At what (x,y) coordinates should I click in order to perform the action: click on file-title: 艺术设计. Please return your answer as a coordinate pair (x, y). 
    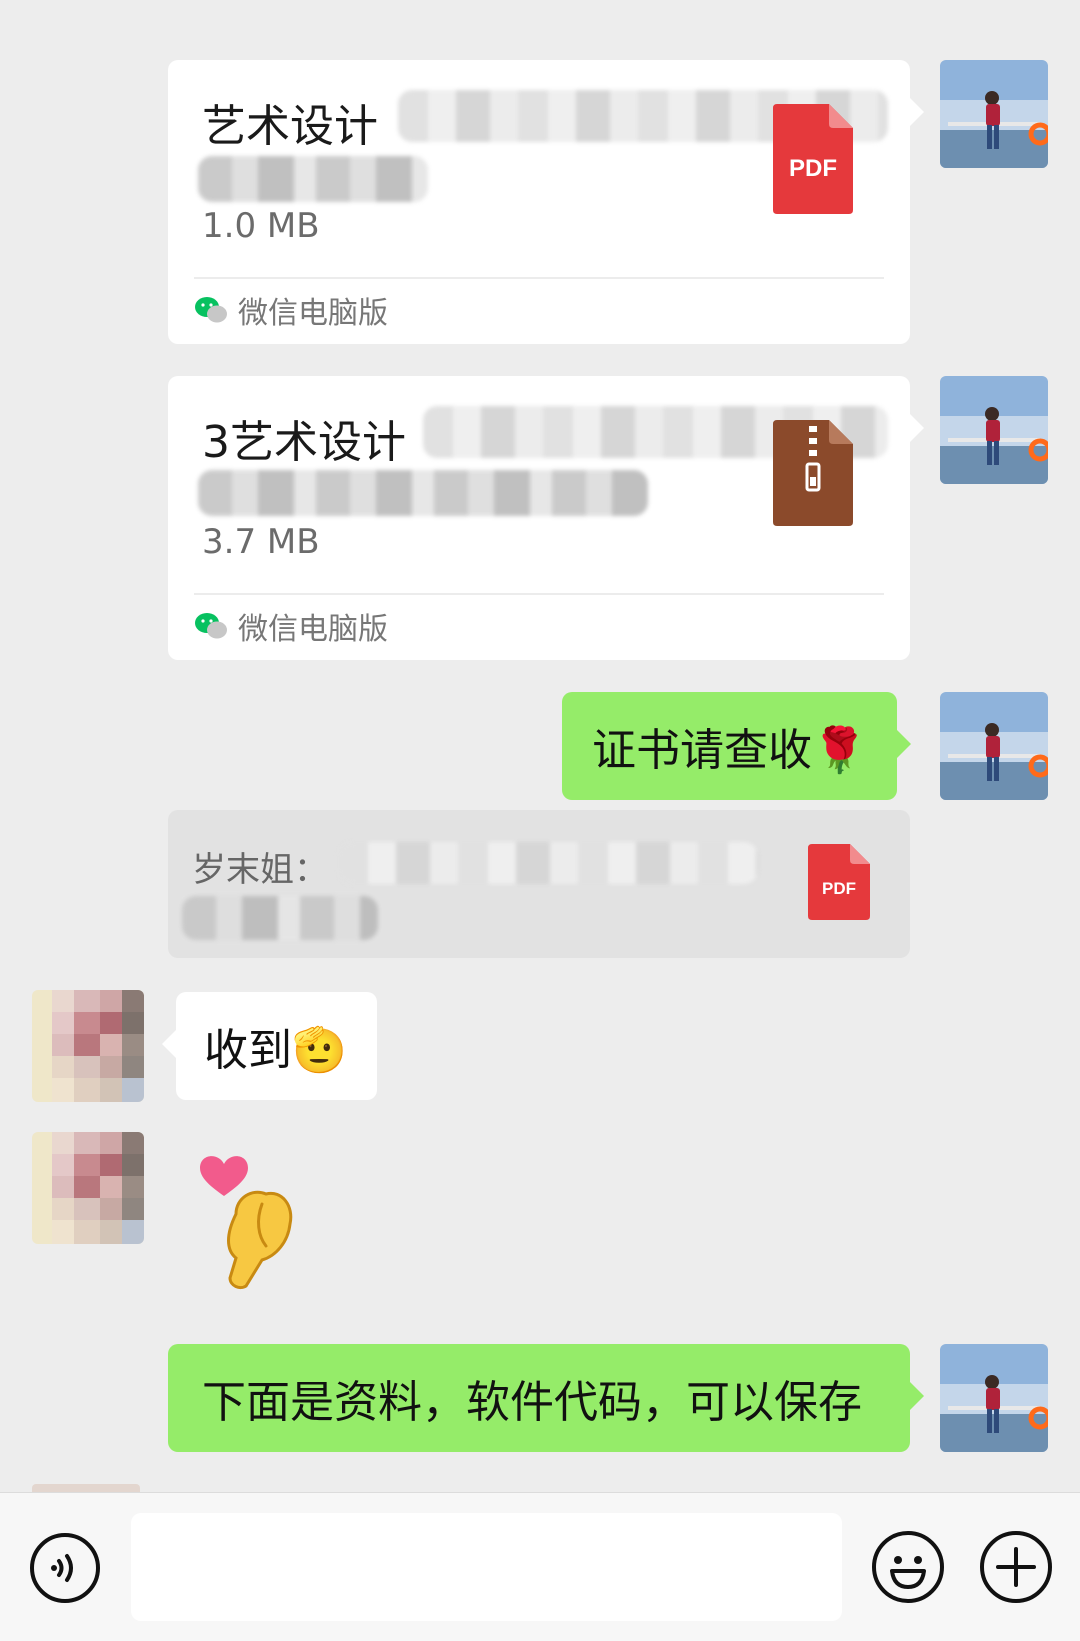
    Looking at the image, I should click on (290, 126).